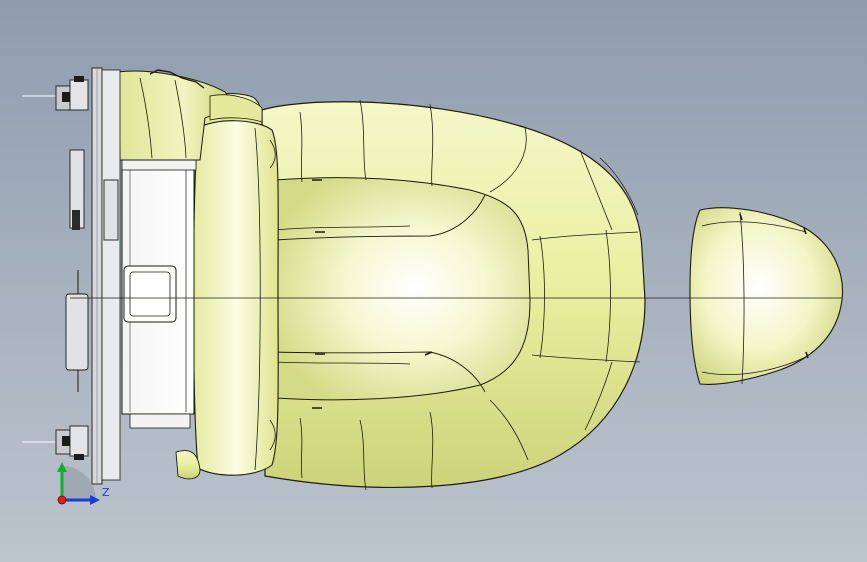 This screenshot has width=867, height=562. I want to click on seat-back-inner-cushion, so click(402, 289).